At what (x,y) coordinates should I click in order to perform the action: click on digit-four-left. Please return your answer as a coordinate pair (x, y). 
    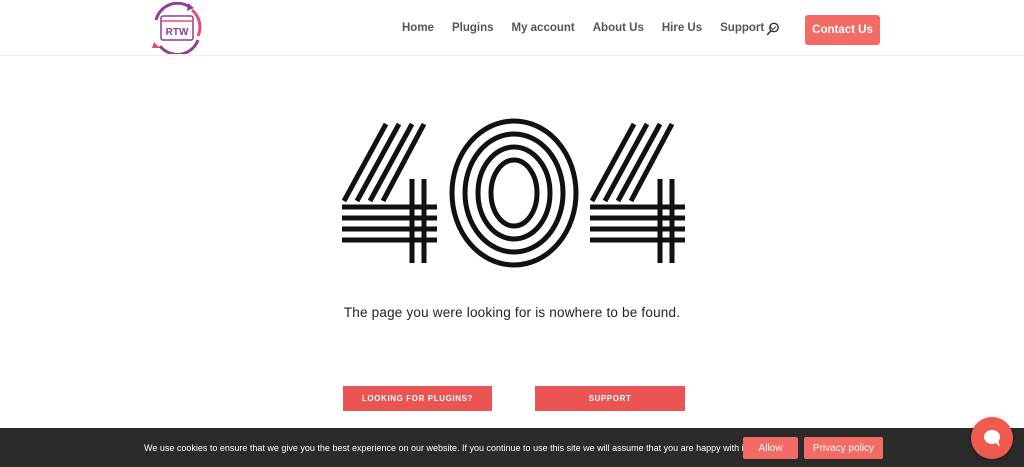
    Looking at the image, I should click on (389, 192).